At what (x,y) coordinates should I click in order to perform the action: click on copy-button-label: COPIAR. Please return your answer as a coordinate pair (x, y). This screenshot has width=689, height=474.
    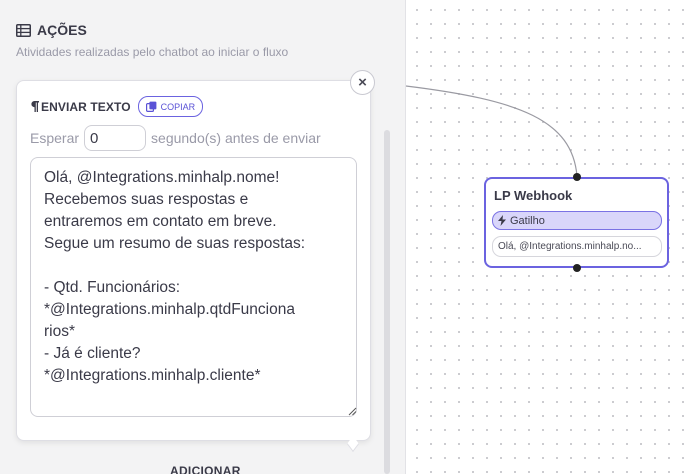
    Looking at the image, I should click on (178, 106).